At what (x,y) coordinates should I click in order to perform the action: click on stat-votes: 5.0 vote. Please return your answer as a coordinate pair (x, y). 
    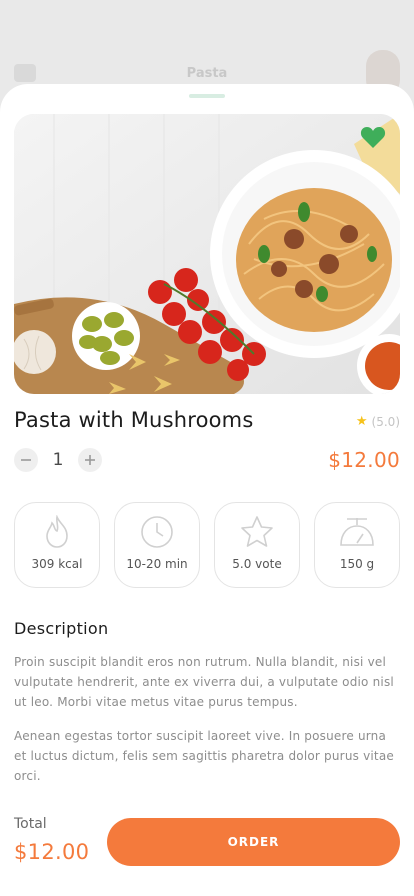
    Looking at the image, I should click on (257, 545).